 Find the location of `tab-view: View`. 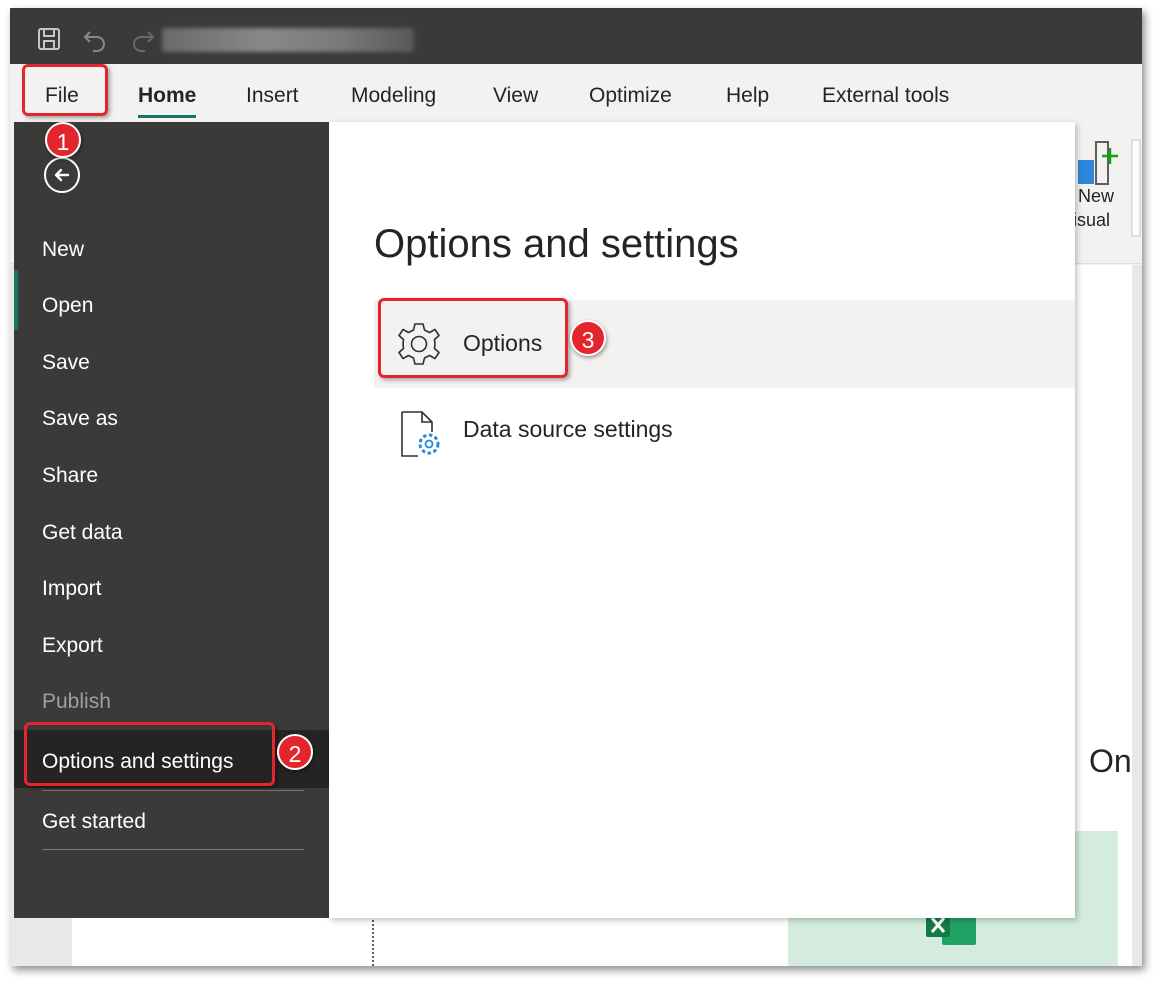

tab-view: View is located at coordinates (515, 96).